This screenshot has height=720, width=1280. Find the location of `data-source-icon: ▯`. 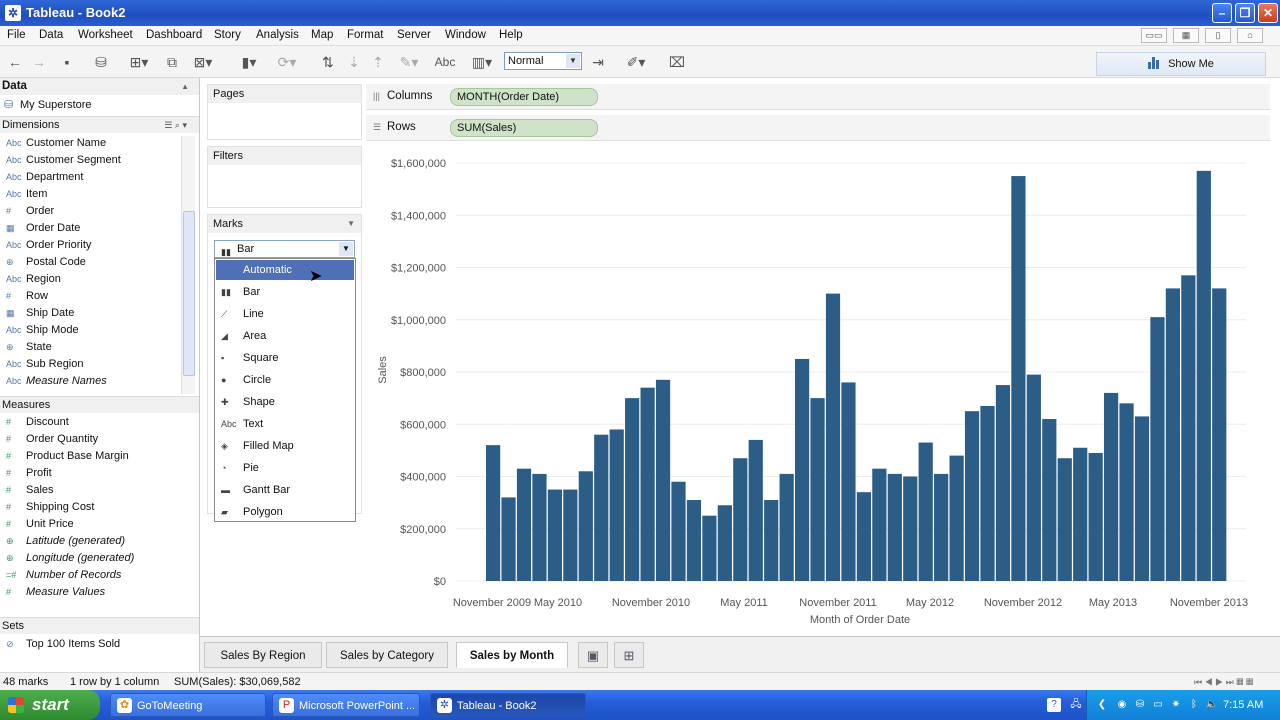

data-source-icon: ▯ is located at coordinates (1218, 35).